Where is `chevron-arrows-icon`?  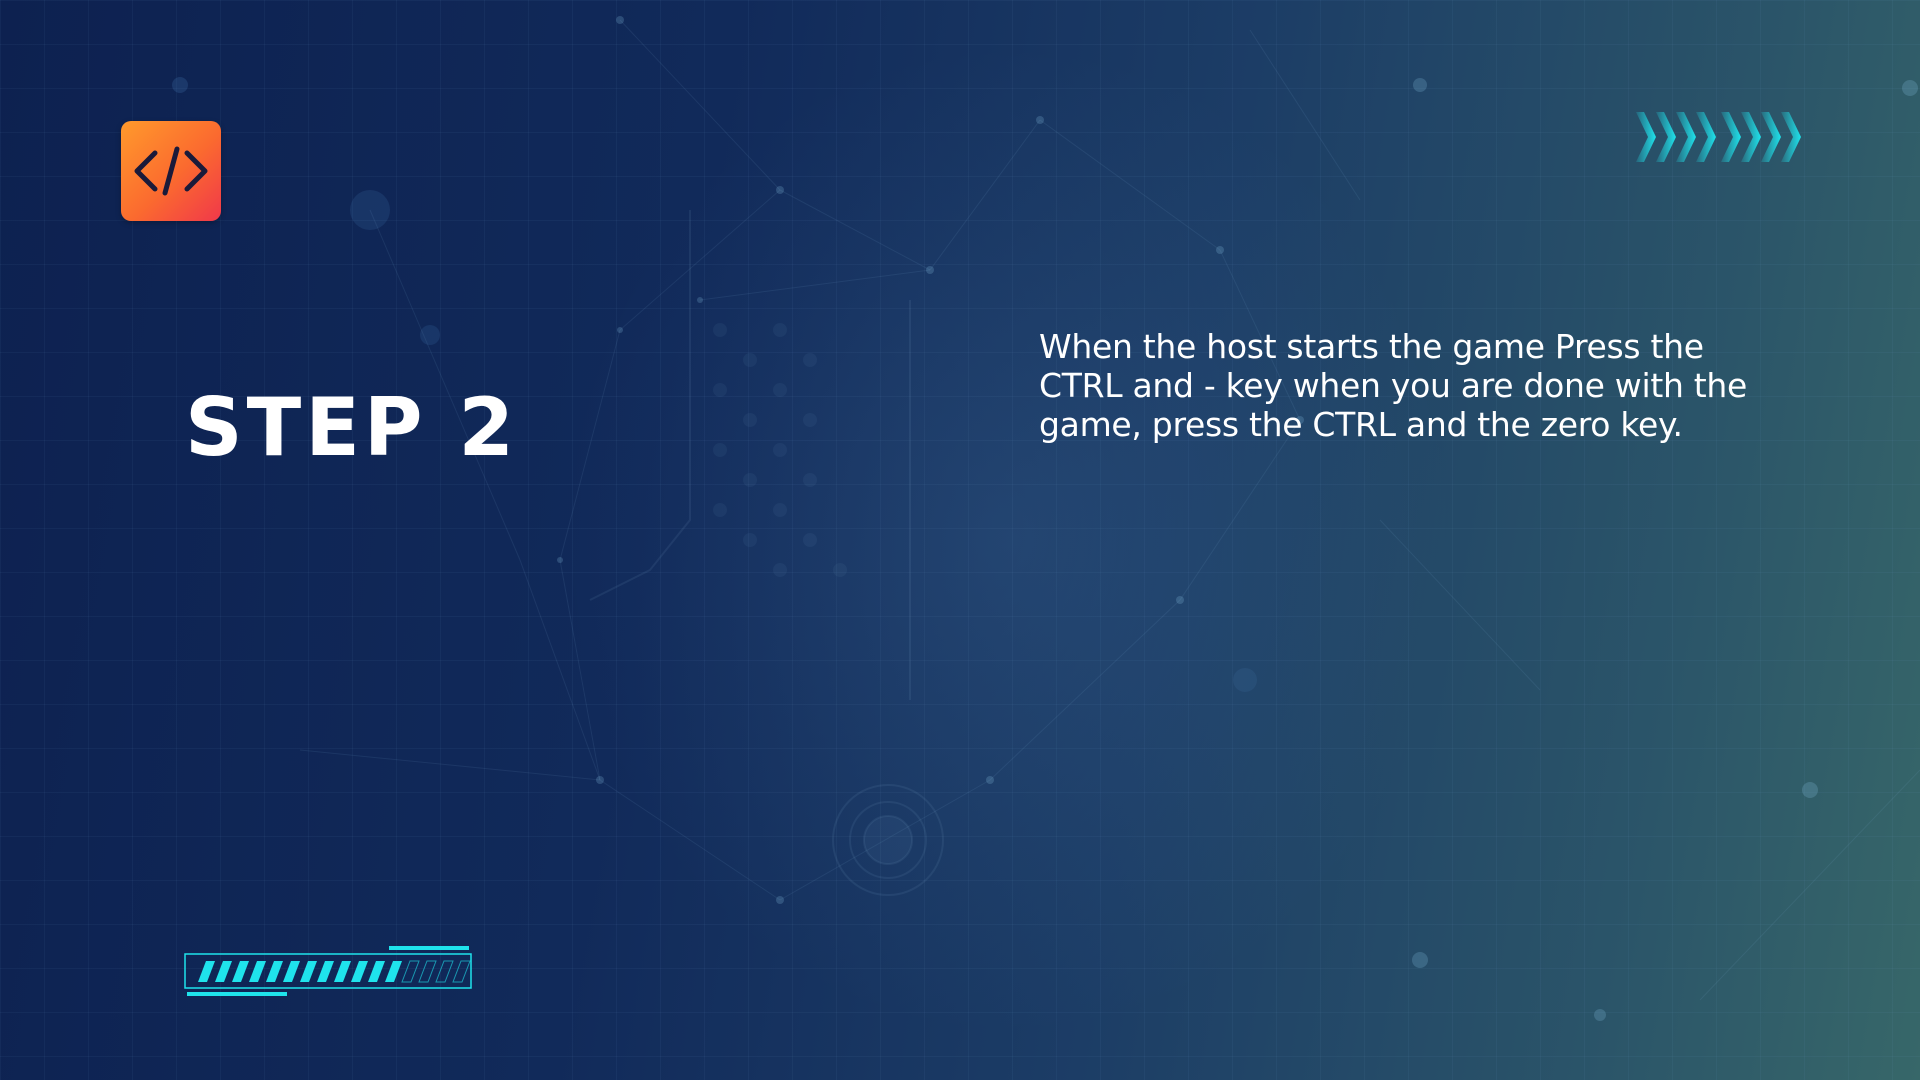
chevron-arrows-icon is located at coordinates (1718, 137).